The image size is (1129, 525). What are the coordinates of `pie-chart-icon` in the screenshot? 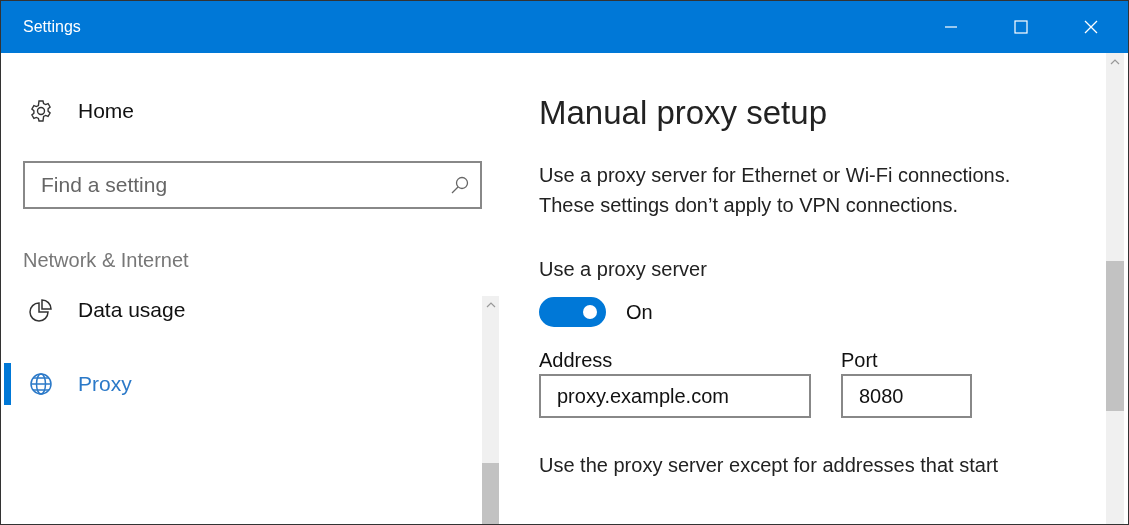 It's located at (41, 310).